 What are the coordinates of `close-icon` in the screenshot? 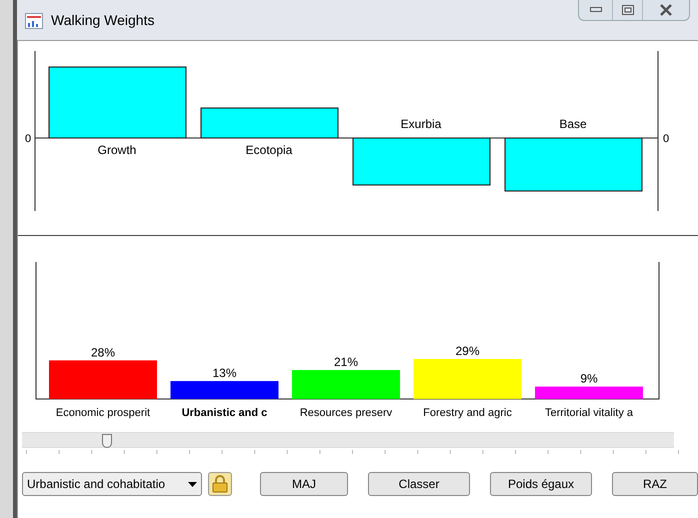 It's located at (666, 10).